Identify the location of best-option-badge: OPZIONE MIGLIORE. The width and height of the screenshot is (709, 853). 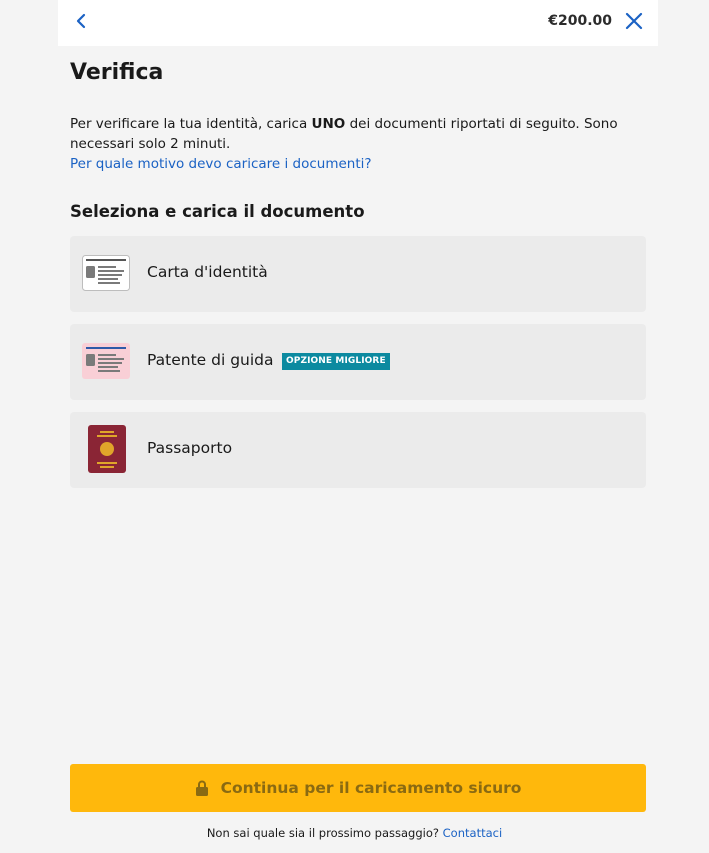
(336, 361).